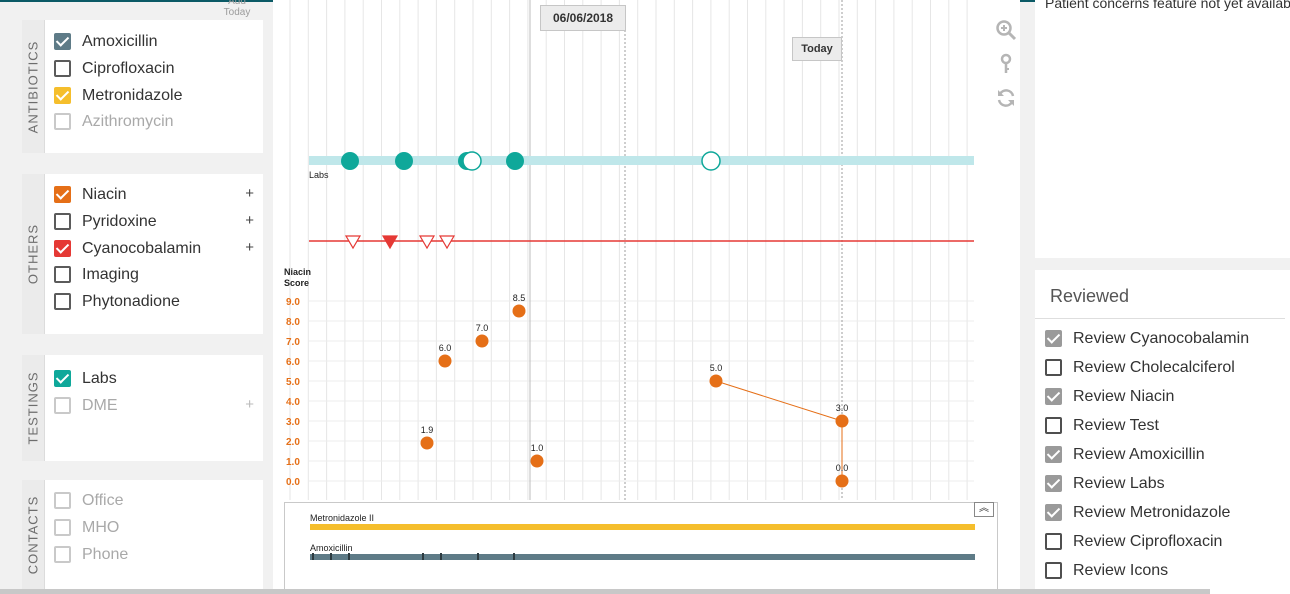 Image resolution: width=1290 pixels, height=594 pixels. I want to click on divider, so click(1160, 318).